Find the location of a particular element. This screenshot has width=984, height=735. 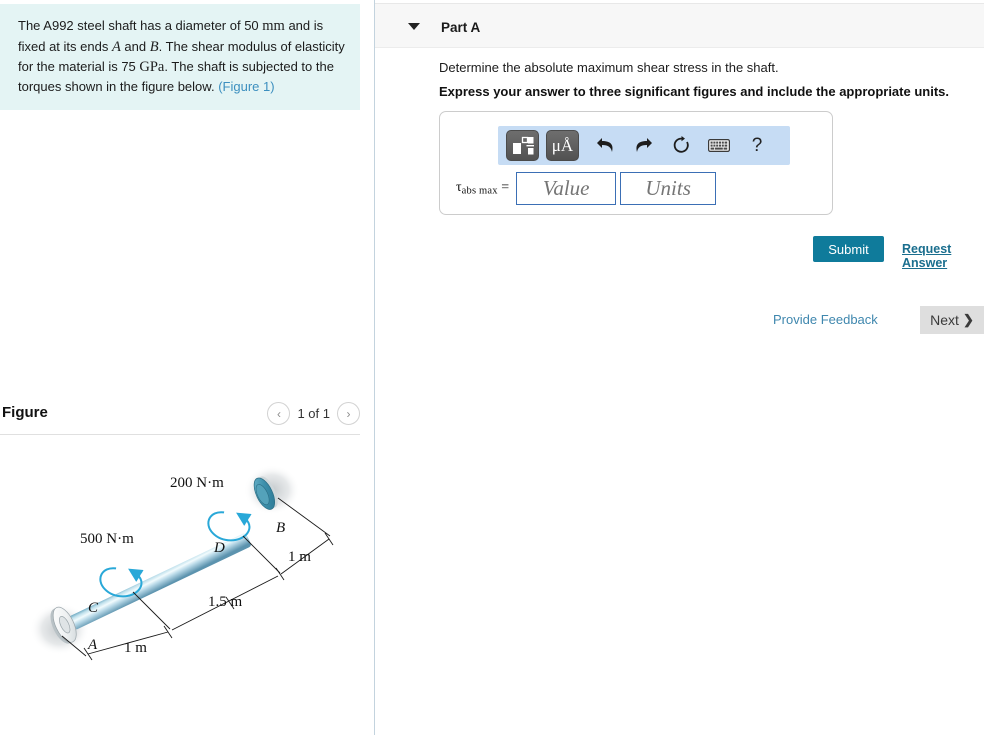

label-torque-right: 200 N·m is located at coordinates (197, 483).